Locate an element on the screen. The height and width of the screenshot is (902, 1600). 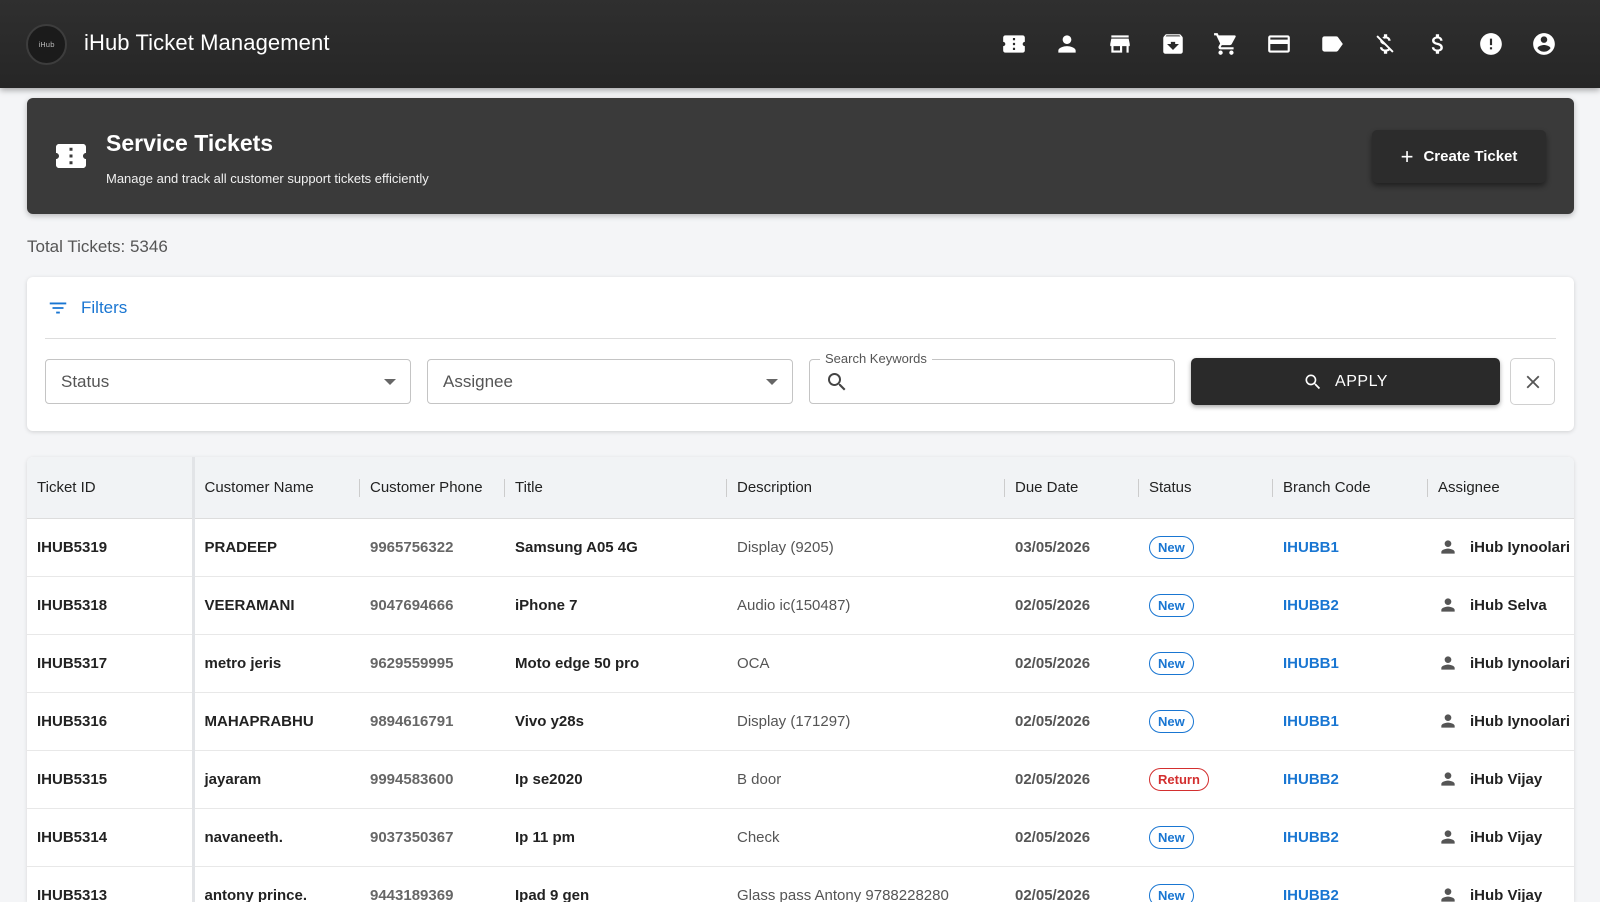
filters-header: Filters is located at coordinates (87, 308).